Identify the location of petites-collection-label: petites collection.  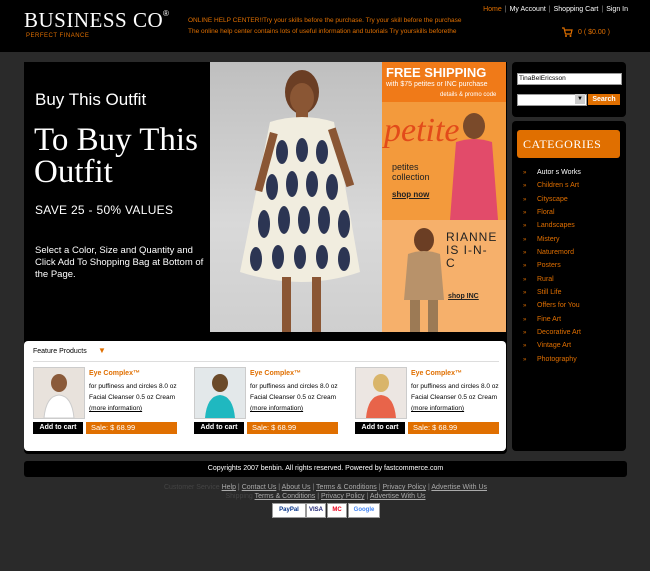
(411, 172).